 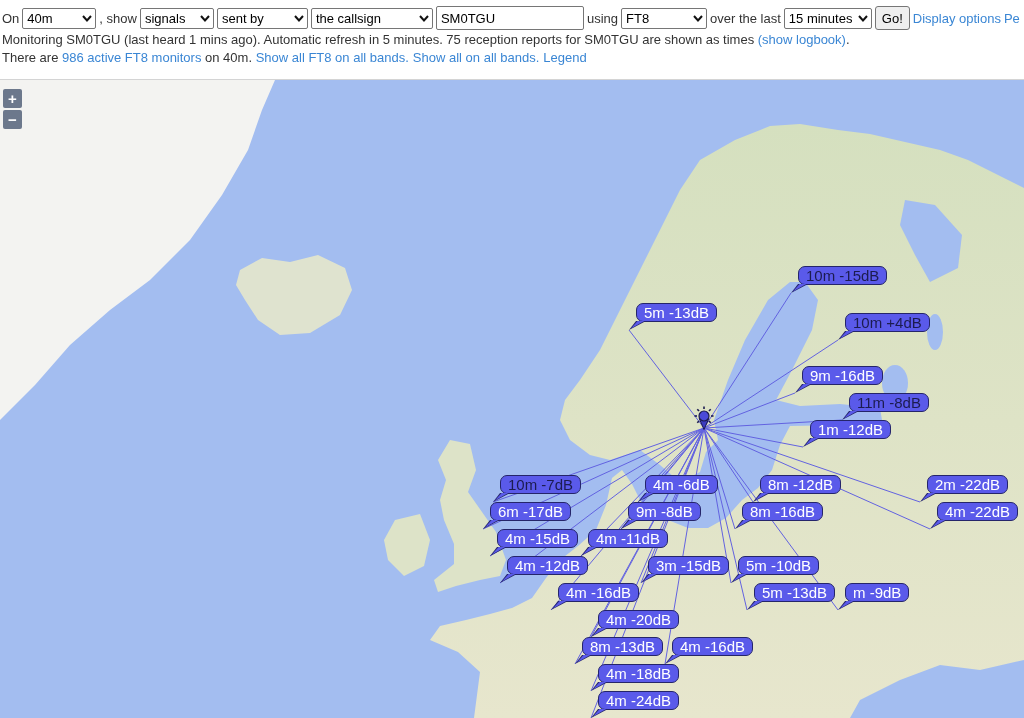 What do you see at coordinates (664, 18) in the screenshot?
I see `dropdown-select: FT8` at bounding box center [664, 18].